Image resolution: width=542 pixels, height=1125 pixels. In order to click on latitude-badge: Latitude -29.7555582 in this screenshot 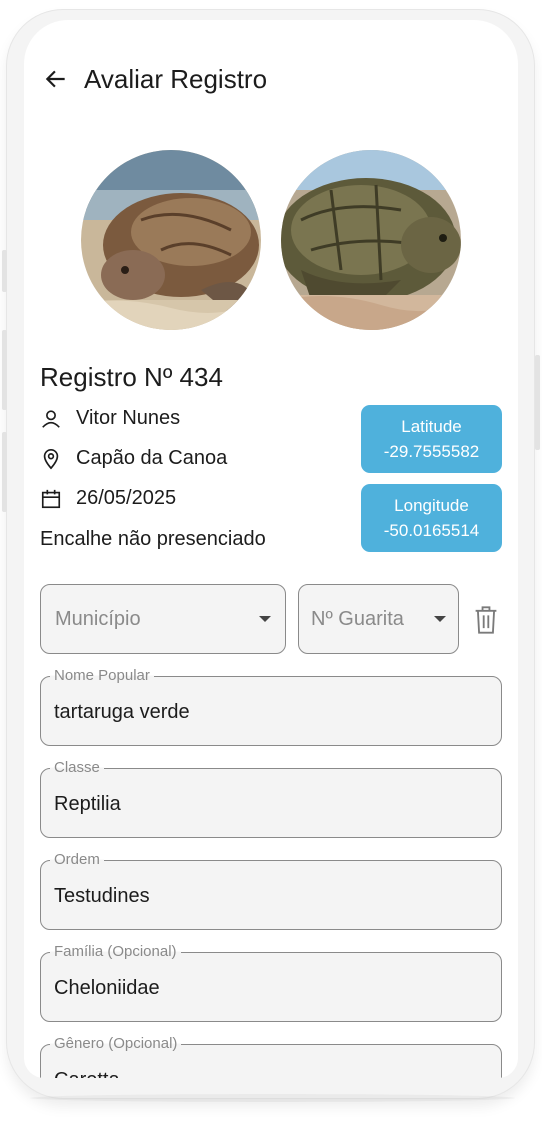, I will do `click(431, 439)`.